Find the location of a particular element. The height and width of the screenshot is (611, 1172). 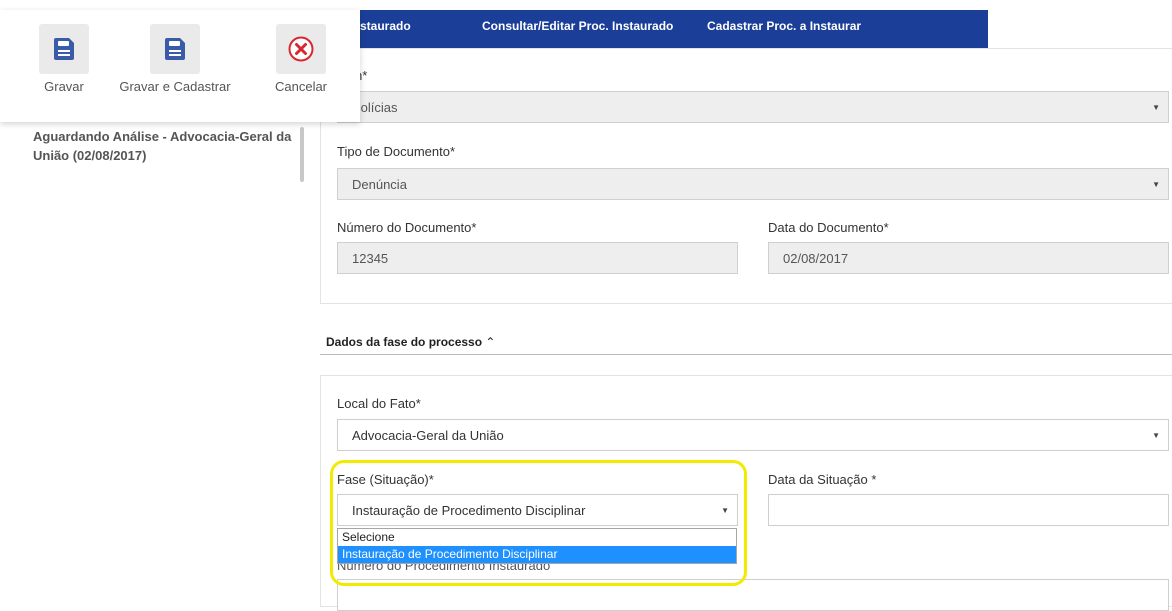

fase-situacao-label: Fase (Situação)* is located at coordinates (385, 479).